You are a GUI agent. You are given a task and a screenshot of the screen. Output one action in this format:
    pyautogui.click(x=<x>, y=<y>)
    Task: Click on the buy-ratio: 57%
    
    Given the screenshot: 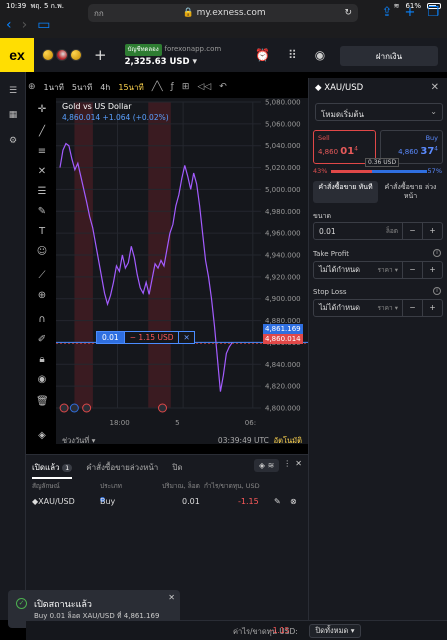 What is the action you would take?
    pyautogui.click(x=434, y=171)
    